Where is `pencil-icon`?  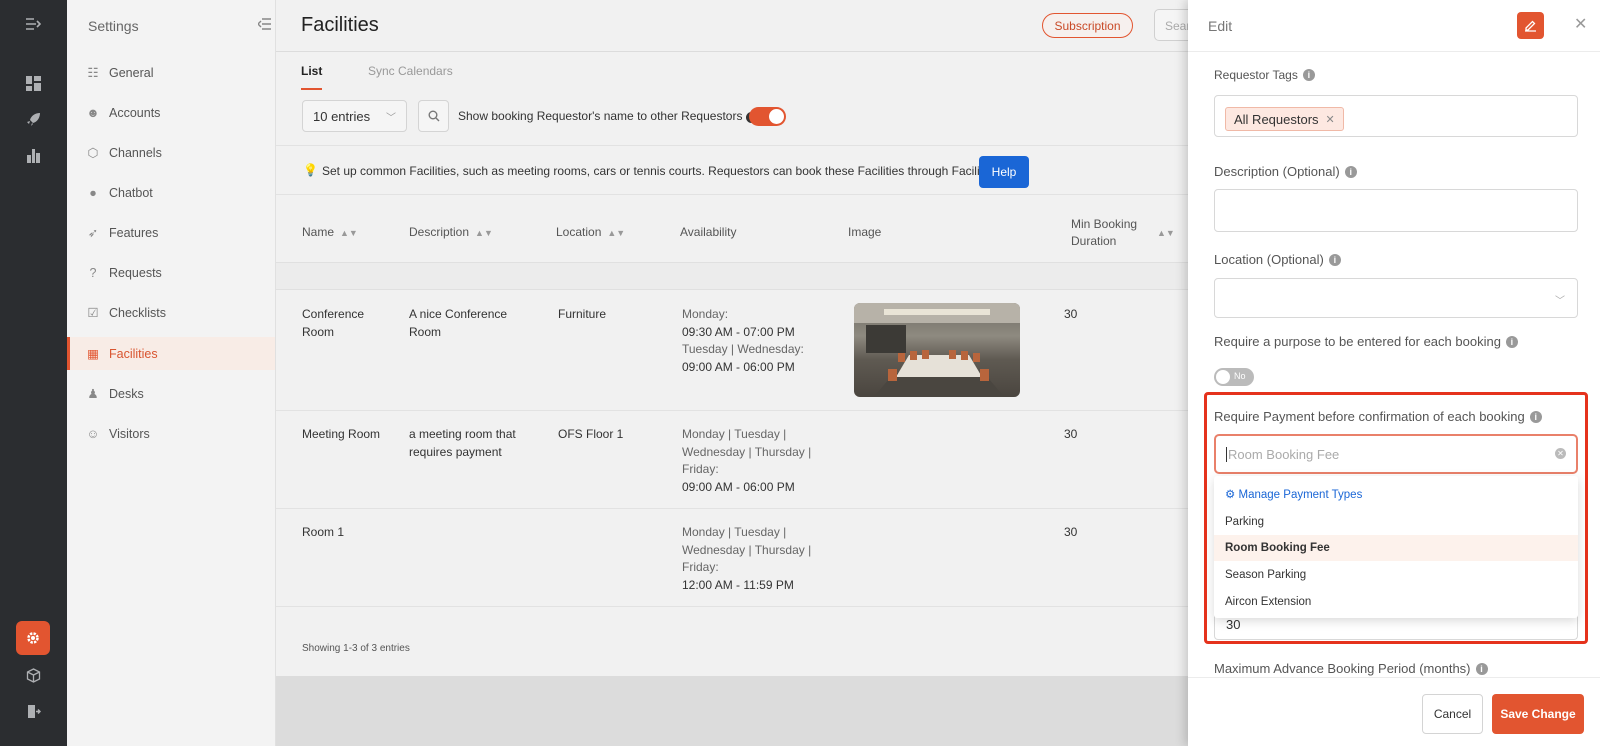 pencil-icon is located at coordinates (1530, 25).